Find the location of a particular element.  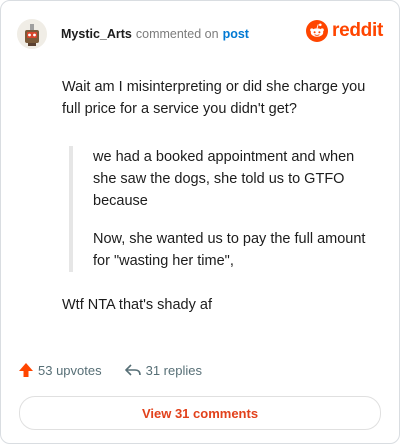

upvote-button: 53 upvotes is located at coordinates (60, 370).